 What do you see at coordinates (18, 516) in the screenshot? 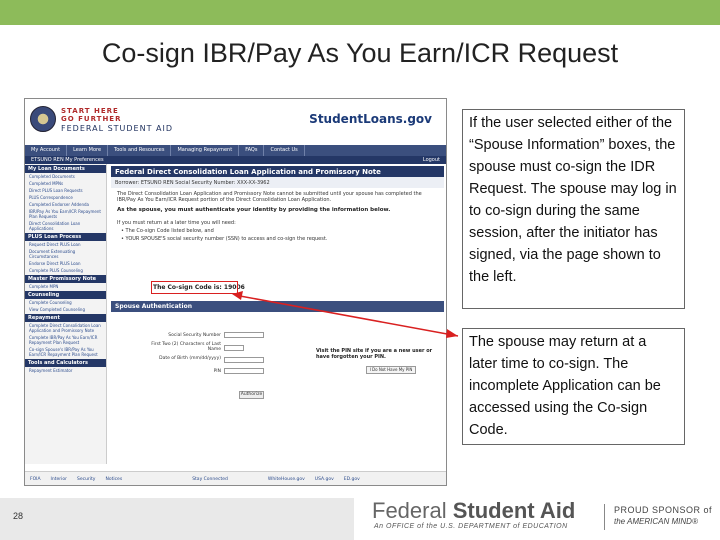
I see `page-number: 28` at bounding box center [18, 516].